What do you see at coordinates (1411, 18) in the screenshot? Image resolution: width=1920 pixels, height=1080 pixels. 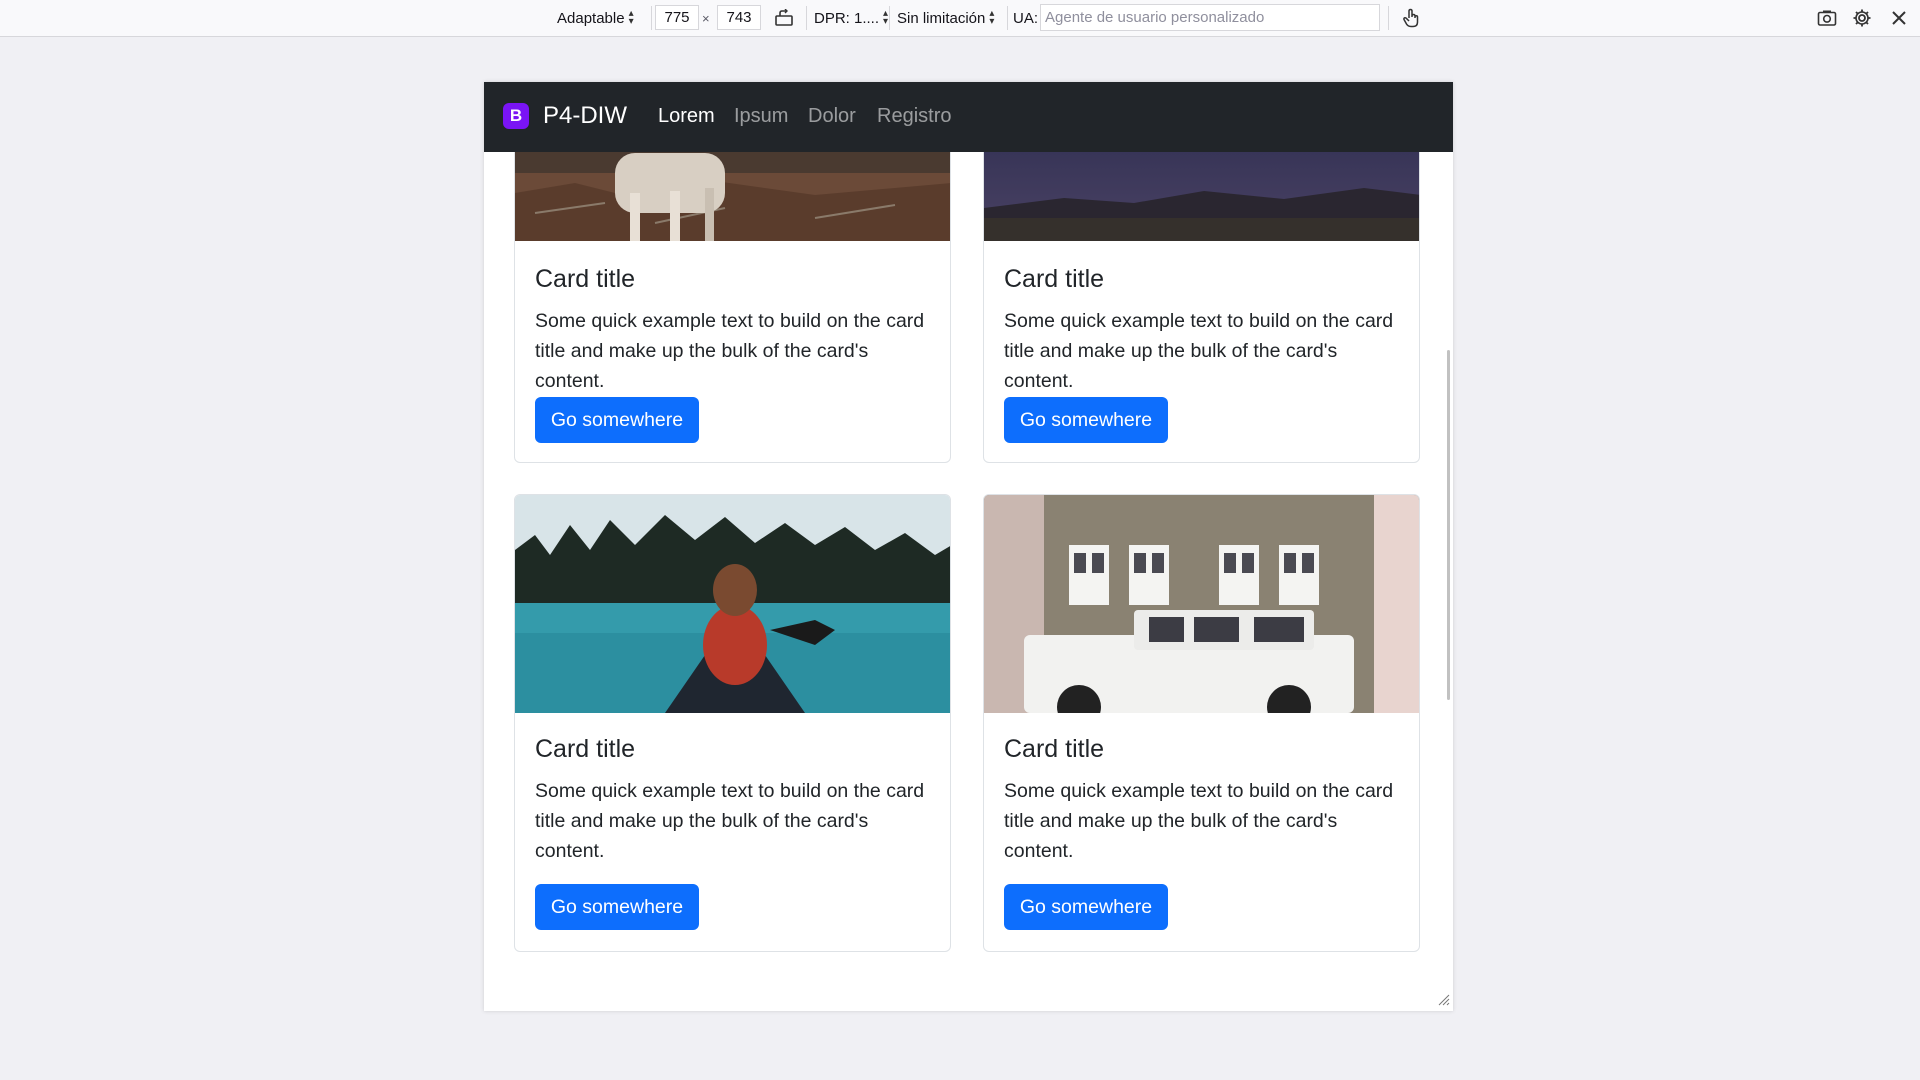 I see `touch-icon` at bounding box center [1411, 18].